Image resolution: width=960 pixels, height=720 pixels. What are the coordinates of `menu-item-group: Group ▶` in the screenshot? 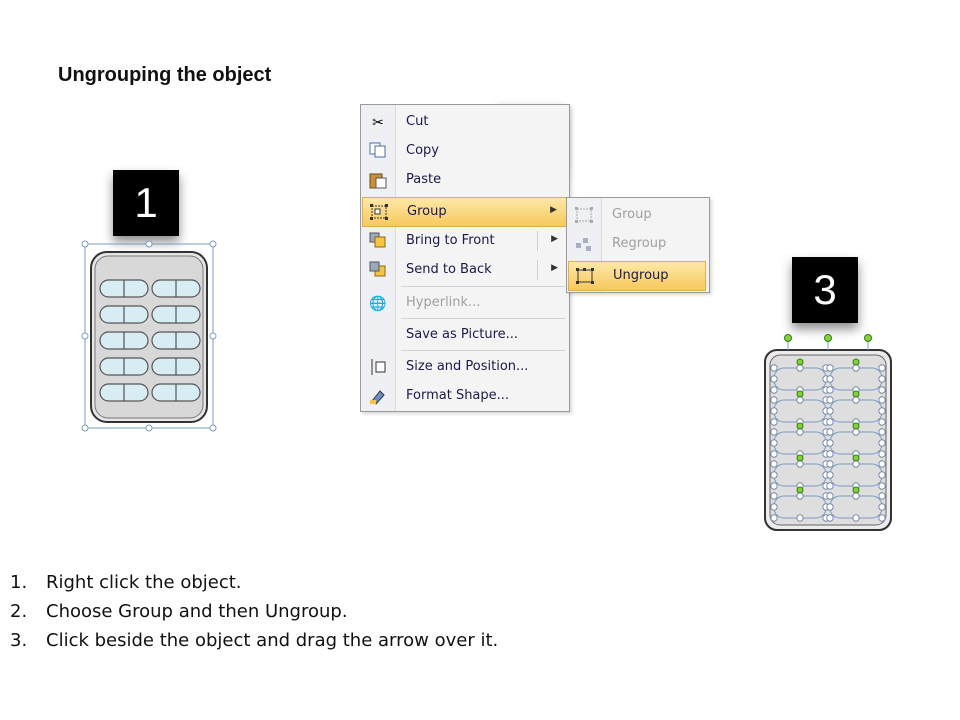 It's located at (465, 212).